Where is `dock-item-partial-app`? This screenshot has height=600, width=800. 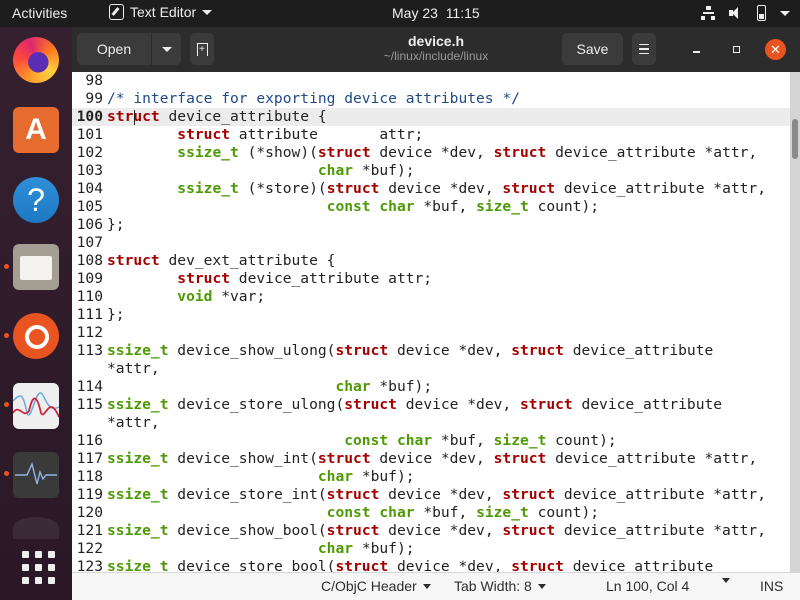
dock-item-partial-app is located at coordinates (36, 528).